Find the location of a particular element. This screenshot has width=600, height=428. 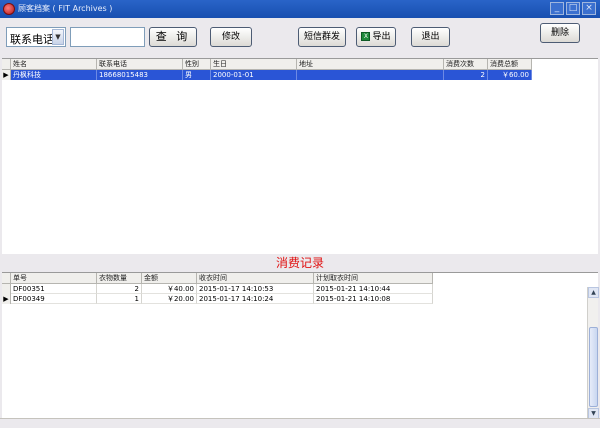

cell-order: DF00351 is located at coordinates (54, 289).